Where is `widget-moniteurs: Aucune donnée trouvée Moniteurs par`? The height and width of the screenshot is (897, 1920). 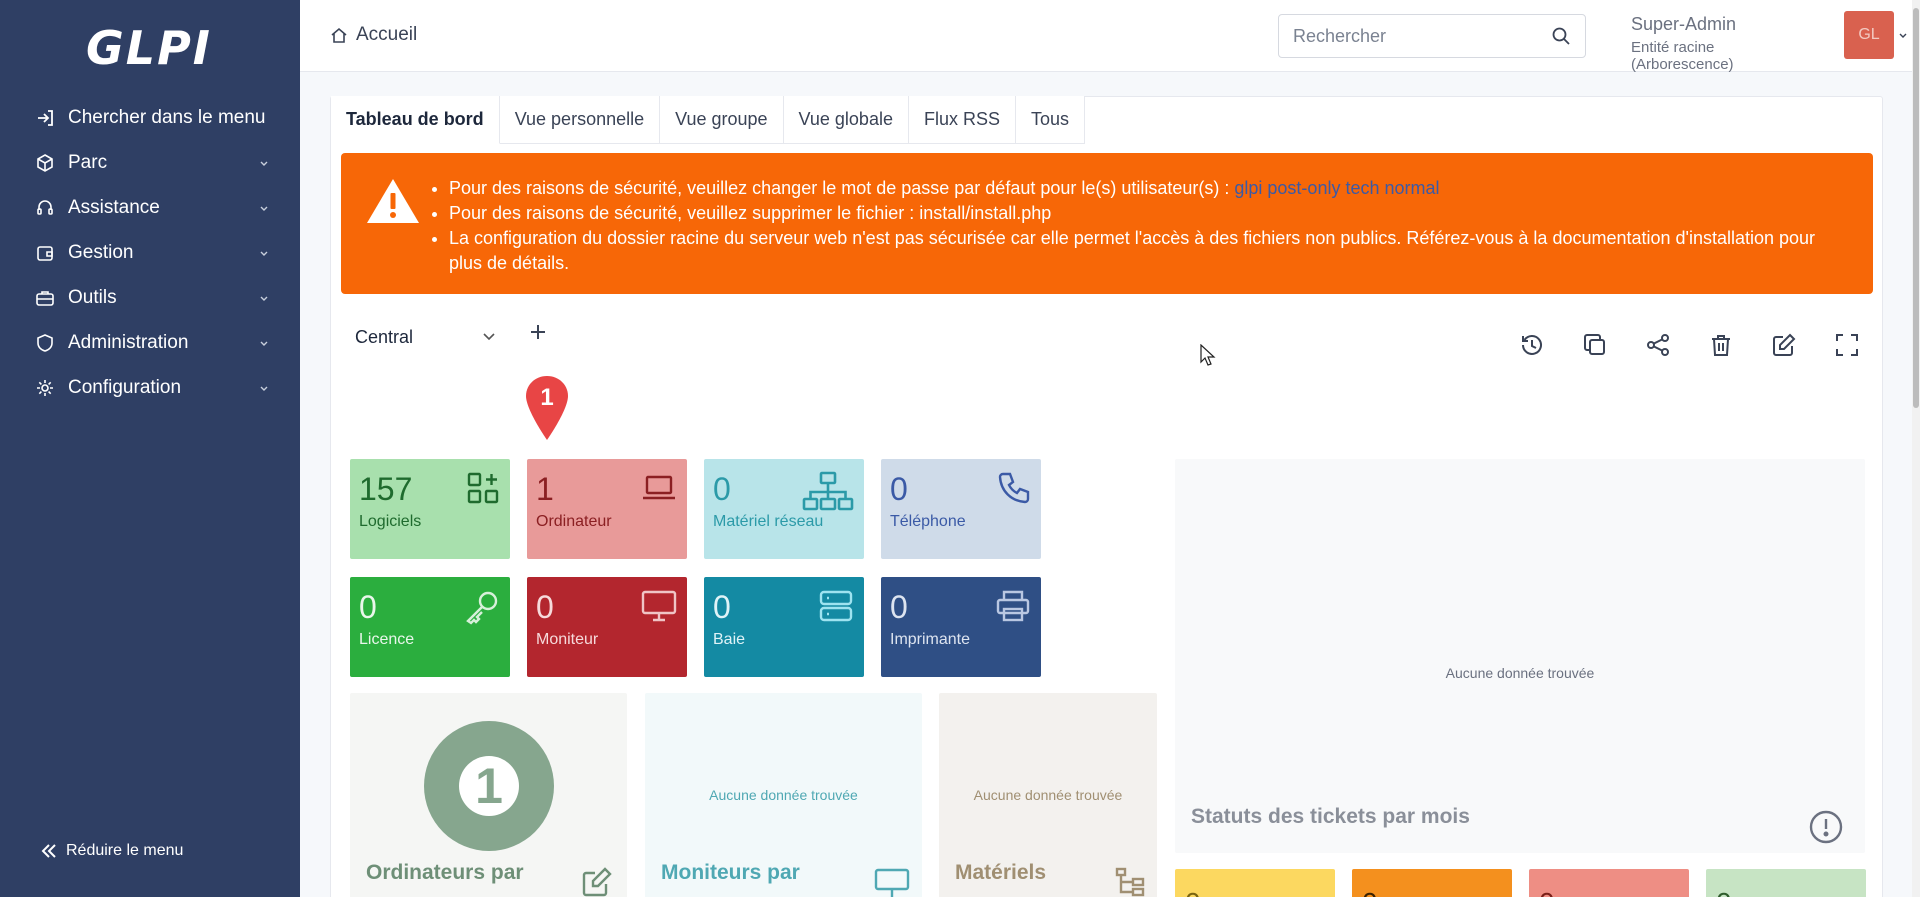 widget-moniteurs: Aucune donnée trouvée Moniteurs par is located at coordinates (783, 795).